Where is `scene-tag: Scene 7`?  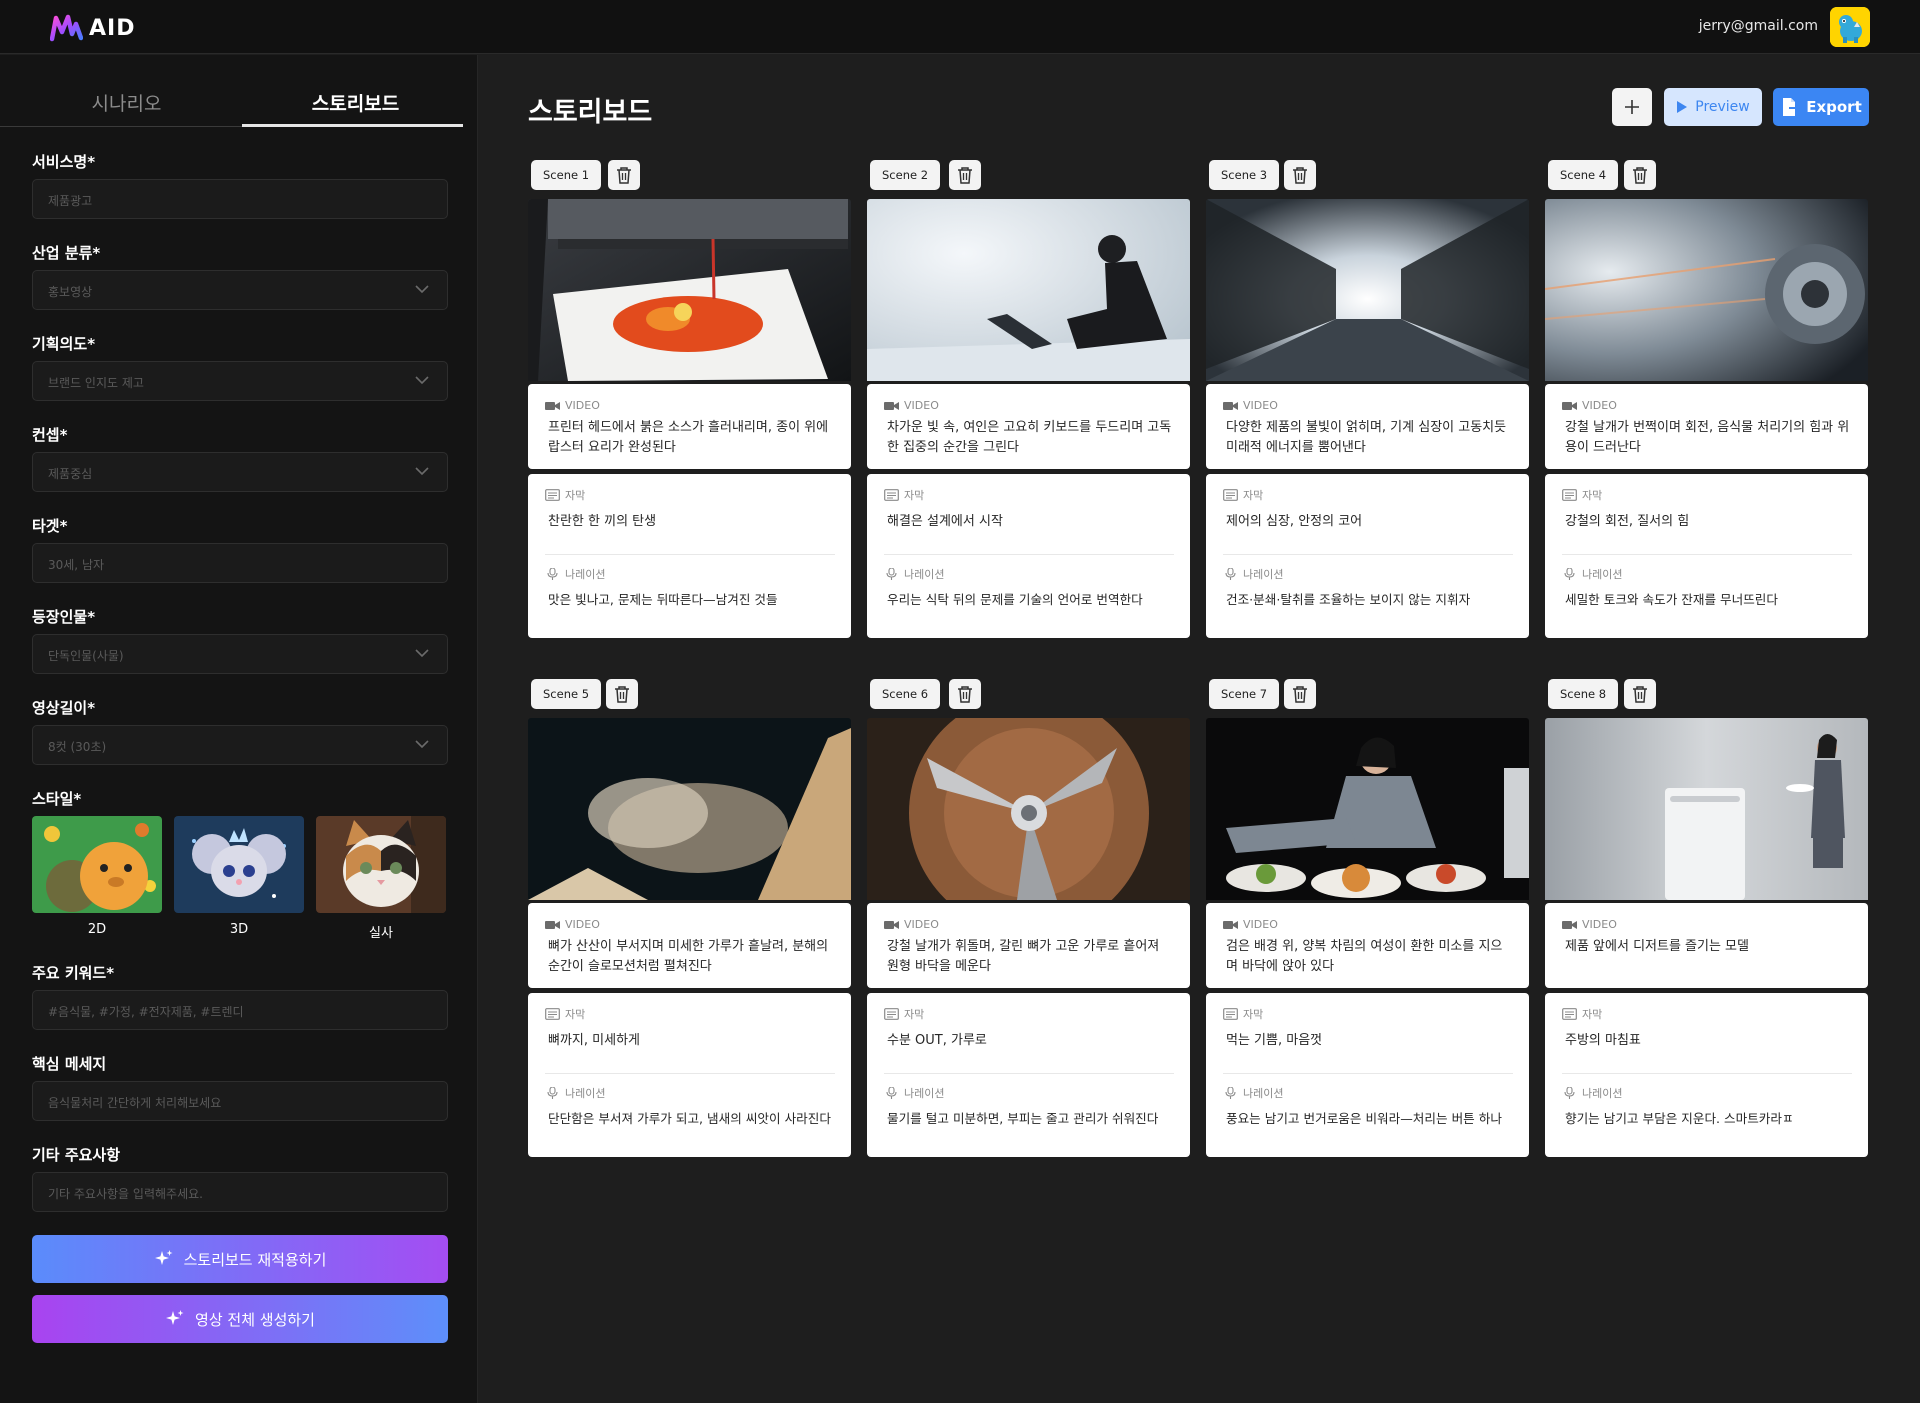
scene-tag: Scene 7 is located at coordinates (1244, 694).